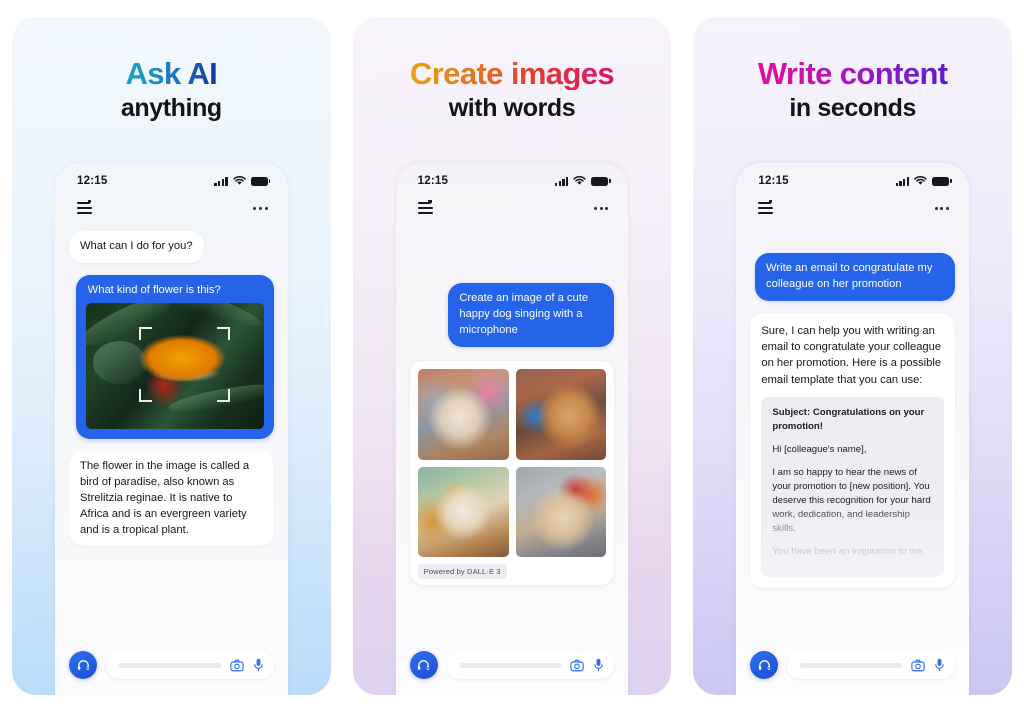 The image size is (1024, 713). Describe the element at coordinates (847, 551) in the screenshot. I see `email-faded-line: You have been an inspiration to me` at that location.